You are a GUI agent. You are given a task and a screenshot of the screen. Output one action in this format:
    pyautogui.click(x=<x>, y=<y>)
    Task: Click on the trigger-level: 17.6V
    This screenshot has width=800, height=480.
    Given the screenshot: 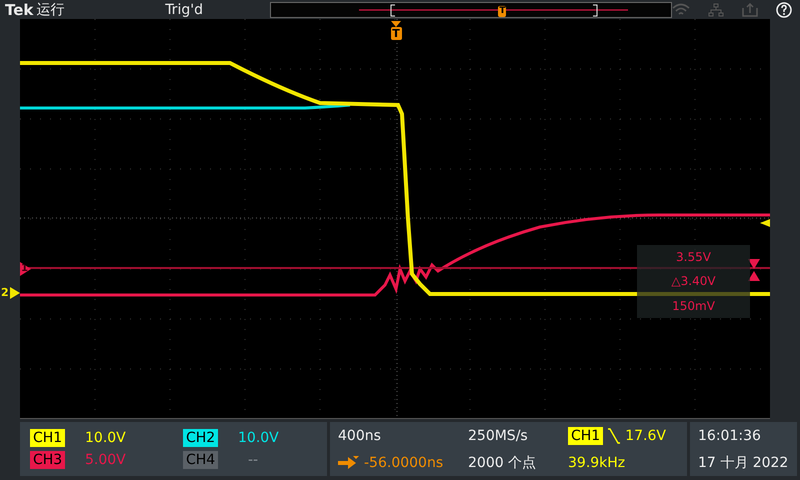 What is the action you would take?
    pyautogui.click(x=645, y=436)
    